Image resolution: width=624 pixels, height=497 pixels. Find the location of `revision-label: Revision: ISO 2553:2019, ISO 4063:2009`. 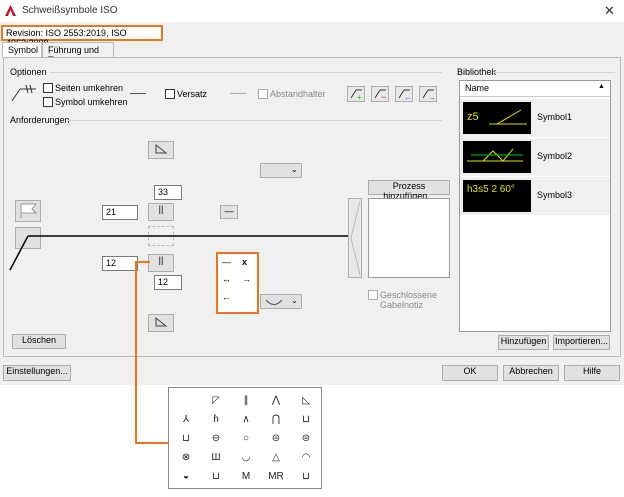

revision-label: Revision: ISO 2553:2019, ISO 4063:2009 is located at coordinates (82, 36).